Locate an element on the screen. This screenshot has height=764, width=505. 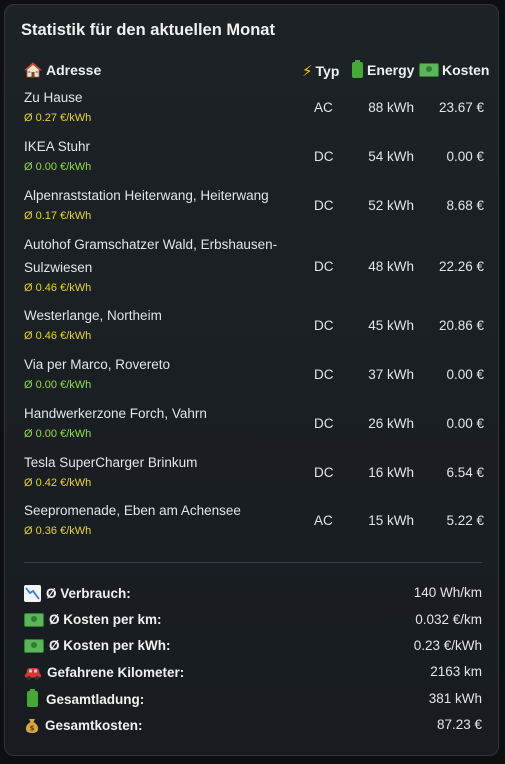
row-address: Via per Marco, Rovereto Ø 0.00 €/kWh is located at coordinates (159, 373).